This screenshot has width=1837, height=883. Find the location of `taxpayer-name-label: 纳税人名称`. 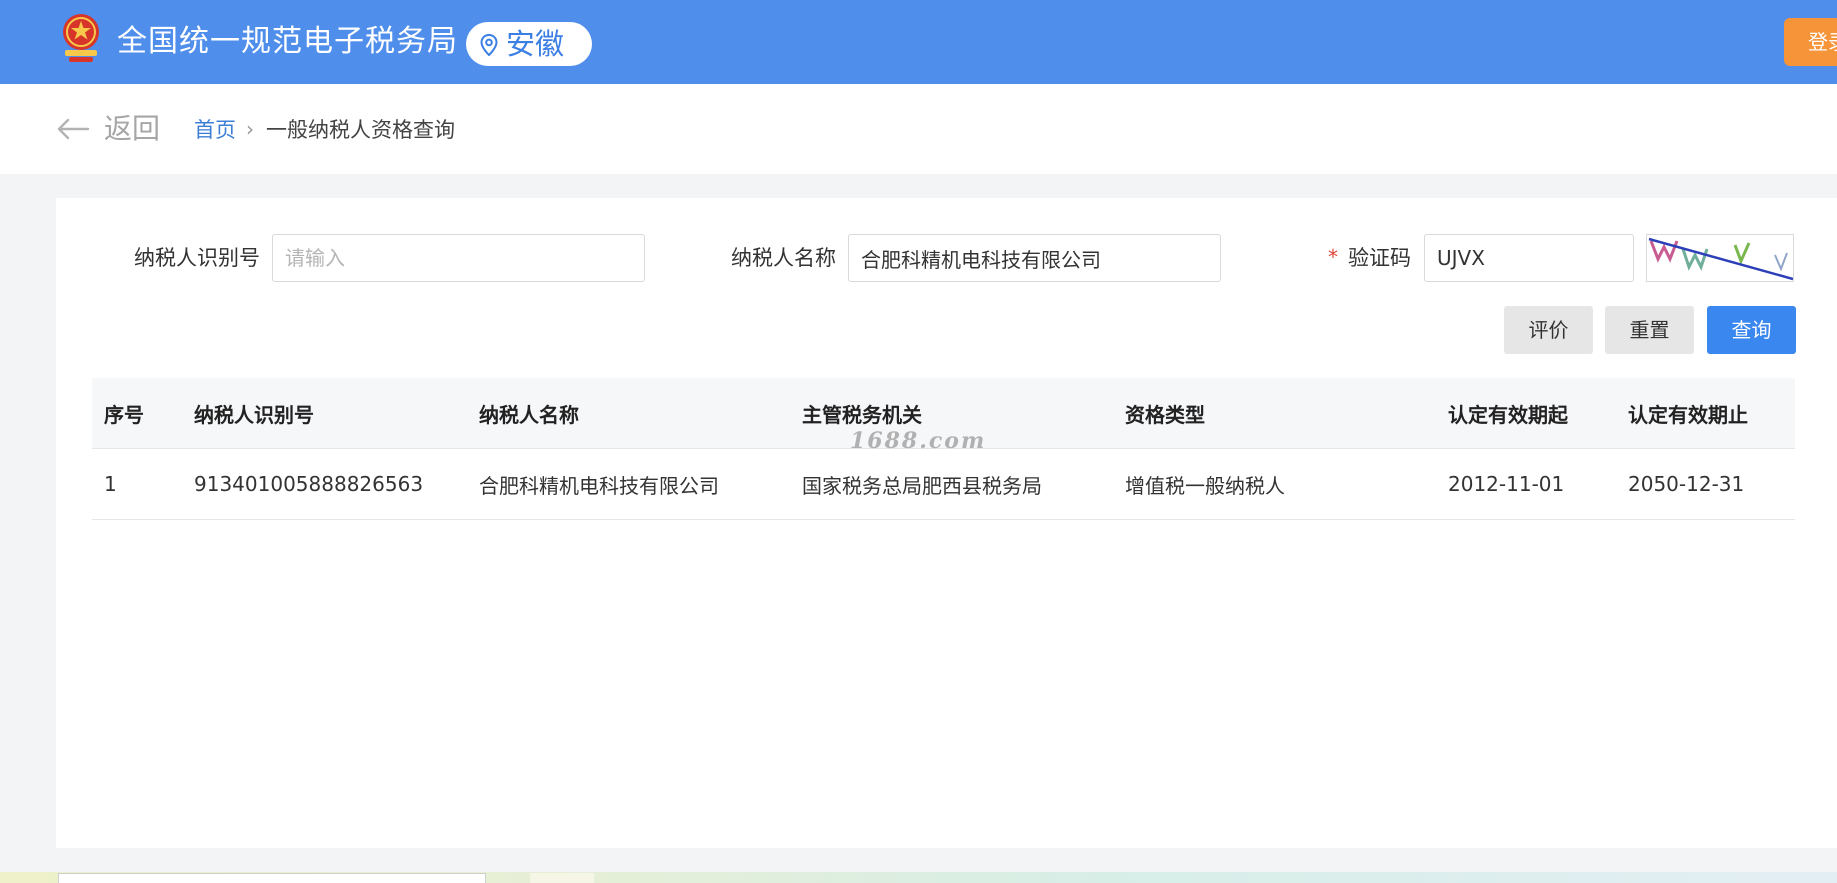

taxpayer-name-label: 纳税人名称 is located at coordinates (783, 258).